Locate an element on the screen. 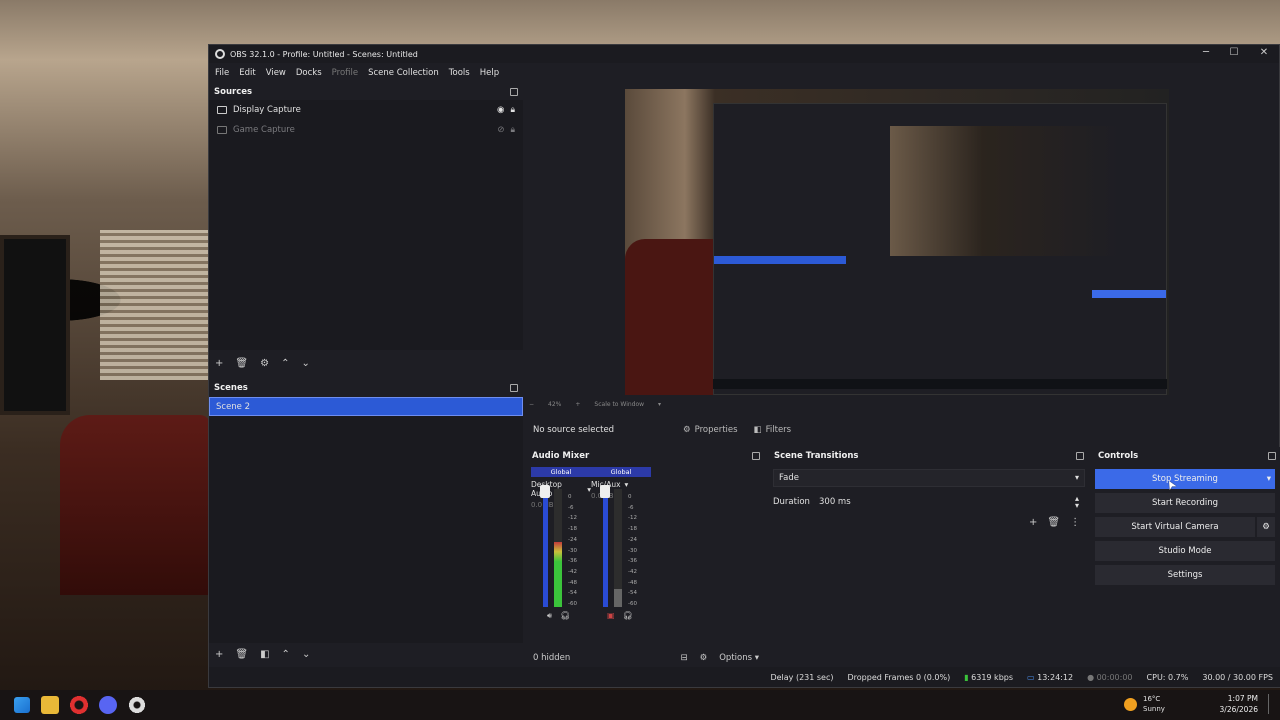 Image resolution: width=1280 pixels, height=720 pixels. zoom-level: 42% is located at coordinates (555, 404).